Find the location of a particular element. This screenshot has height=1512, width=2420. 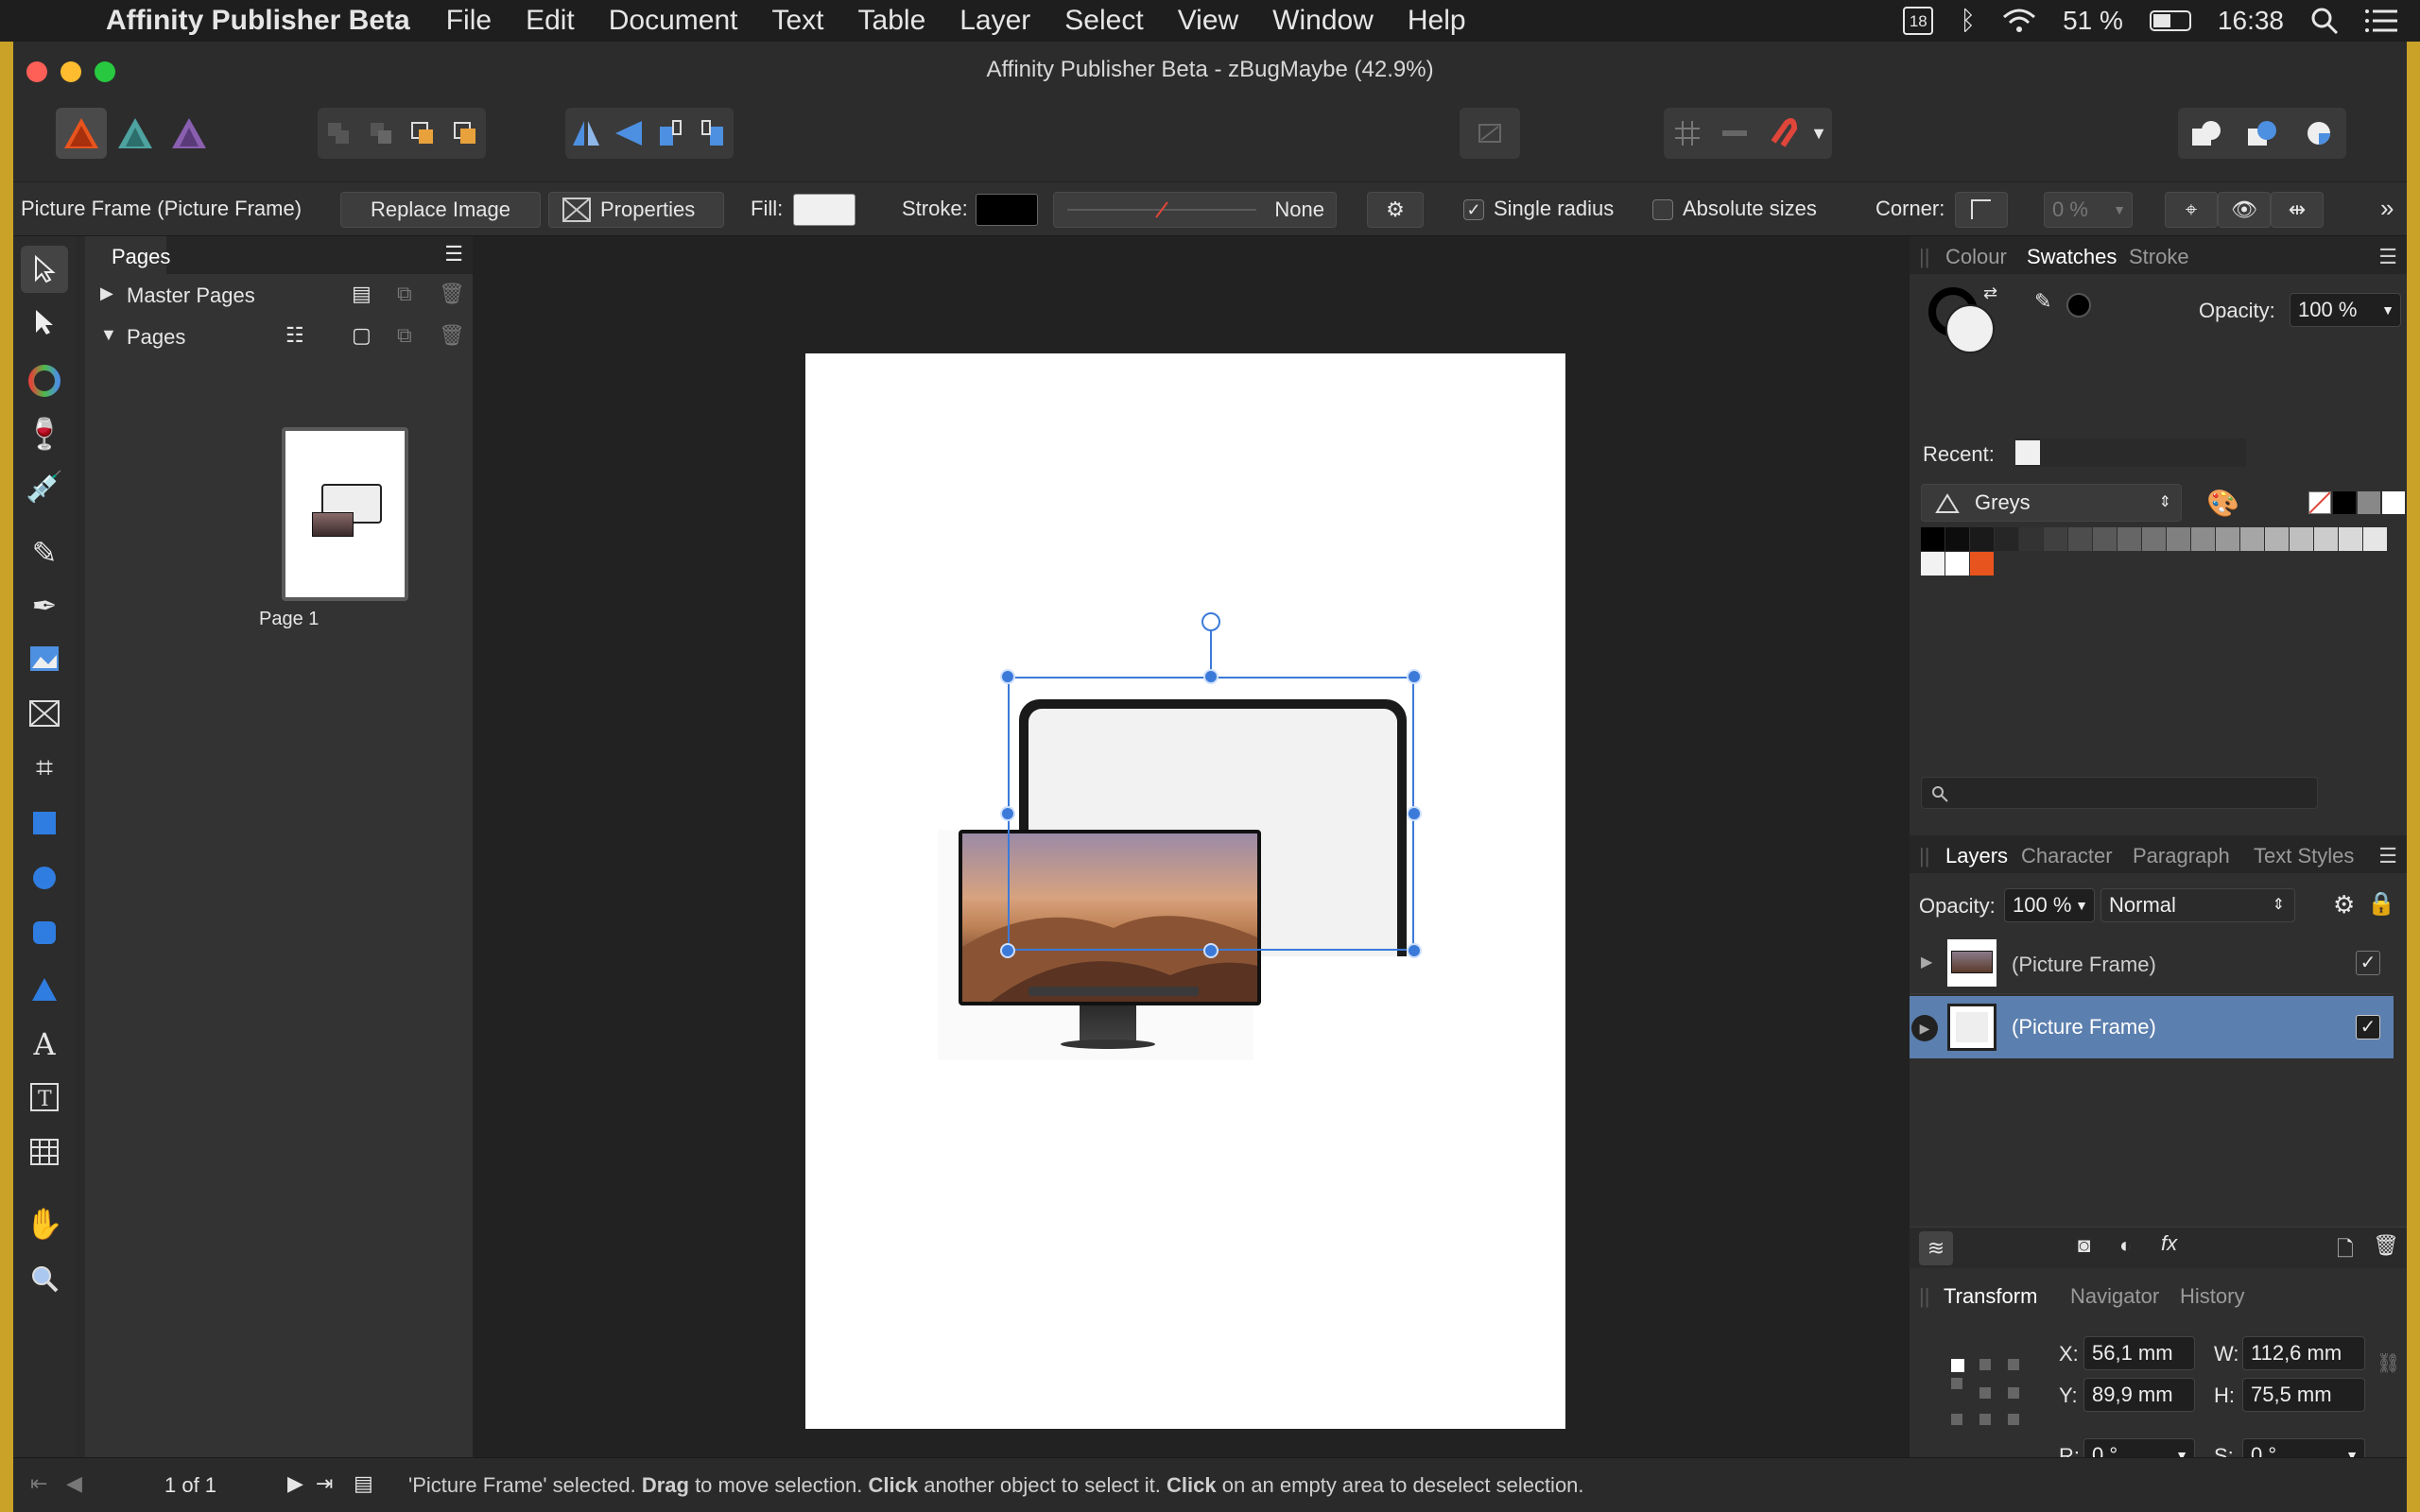

palette-dropdown: Greys ⇕ is located at coordinates (2051, 503).